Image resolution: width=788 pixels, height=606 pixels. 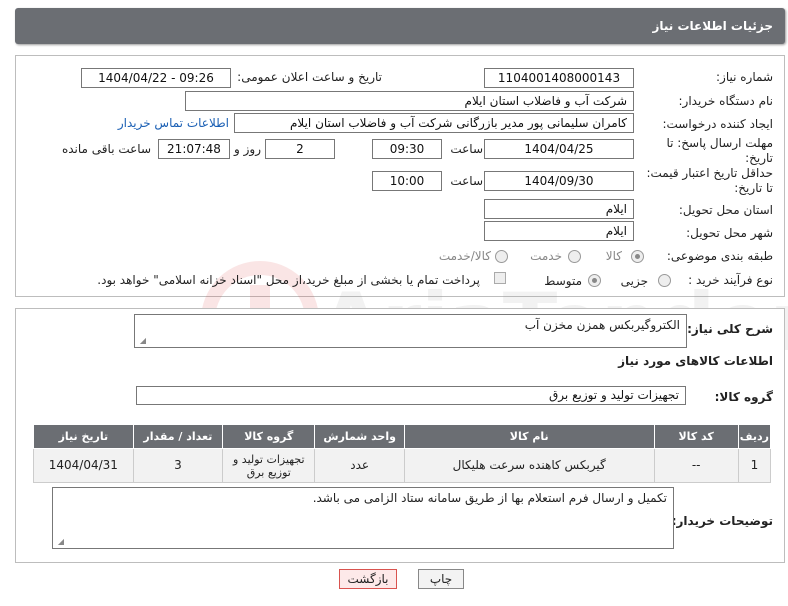 What do you see at coordinates (594, 280) in the screenshot?
I see `process-radio-medium` at bounding box center [594, 280].